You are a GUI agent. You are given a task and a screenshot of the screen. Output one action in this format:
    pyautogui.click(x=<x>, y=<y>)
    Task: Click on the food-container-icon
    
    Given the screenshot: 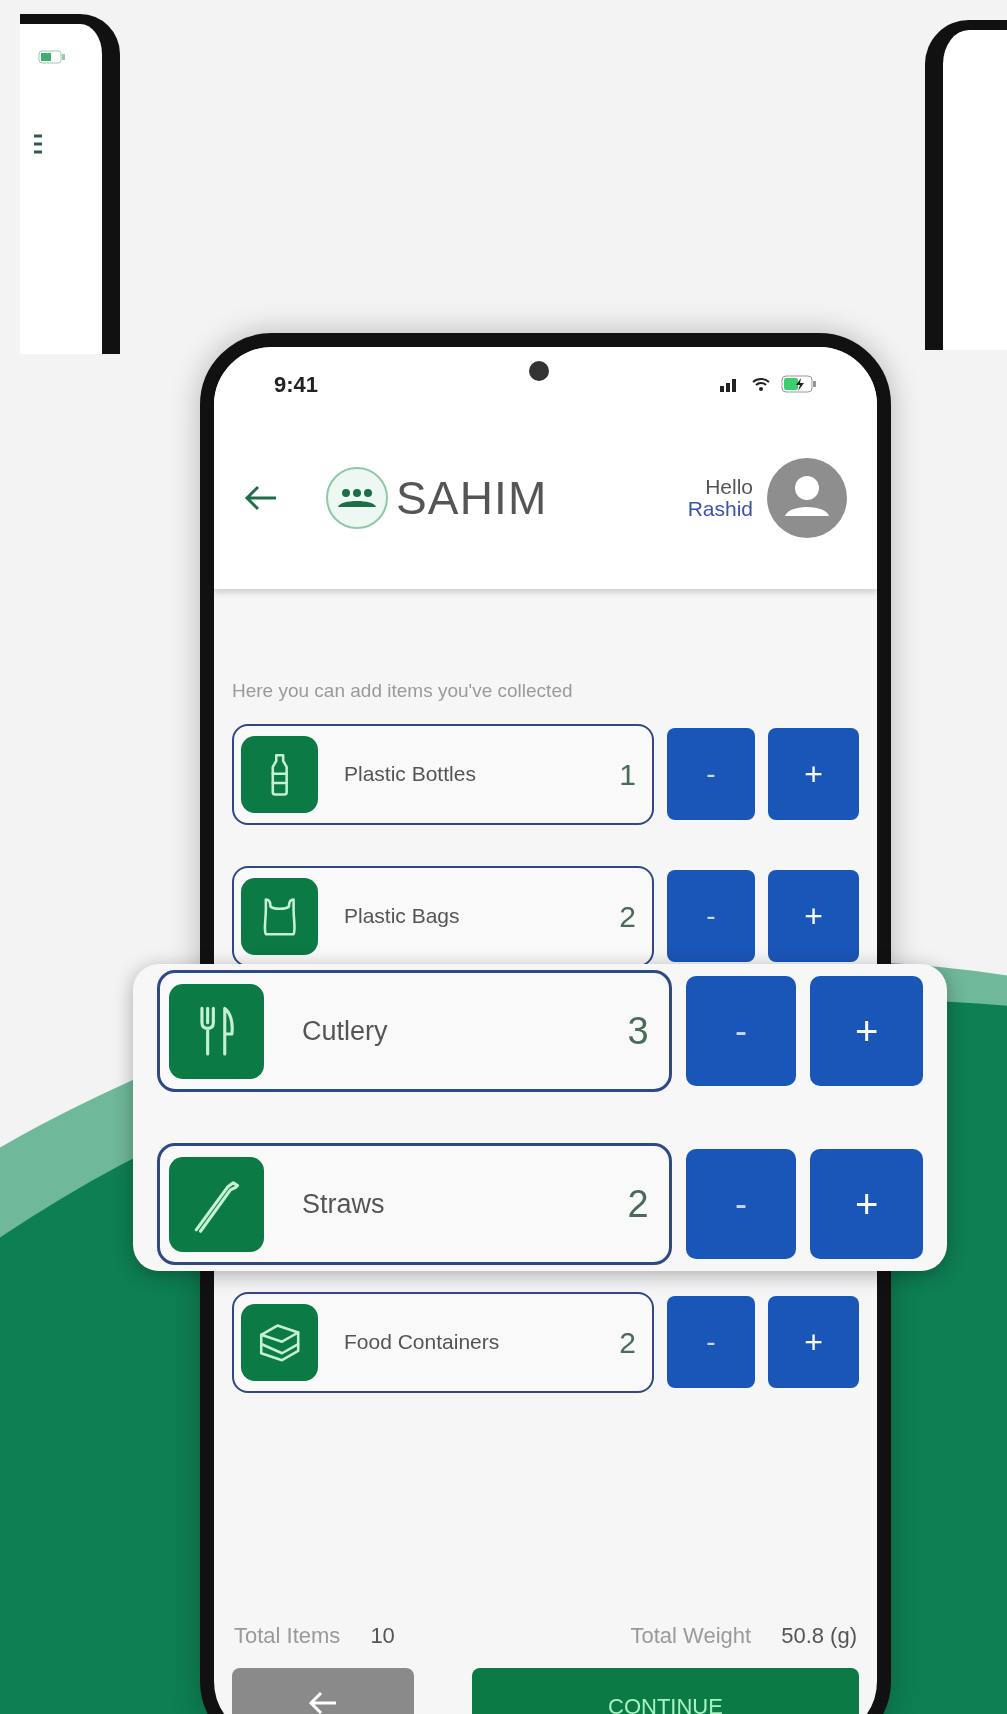 What is the action you would take?
    pyautogui.click(x=279, y=1342)
    